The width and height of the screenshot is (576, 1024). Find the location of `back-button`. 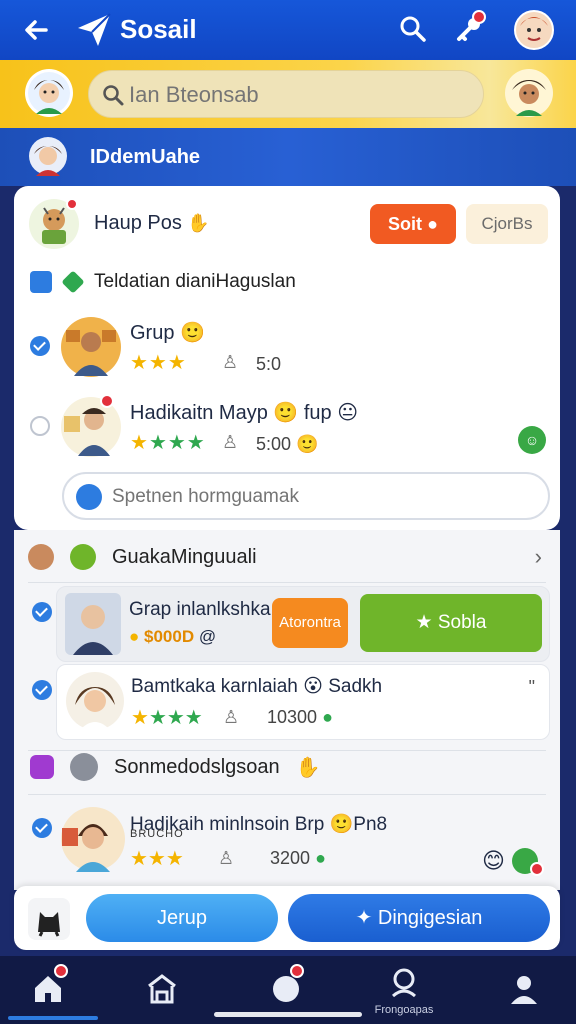

back-button is located at coordinates (36, 30).